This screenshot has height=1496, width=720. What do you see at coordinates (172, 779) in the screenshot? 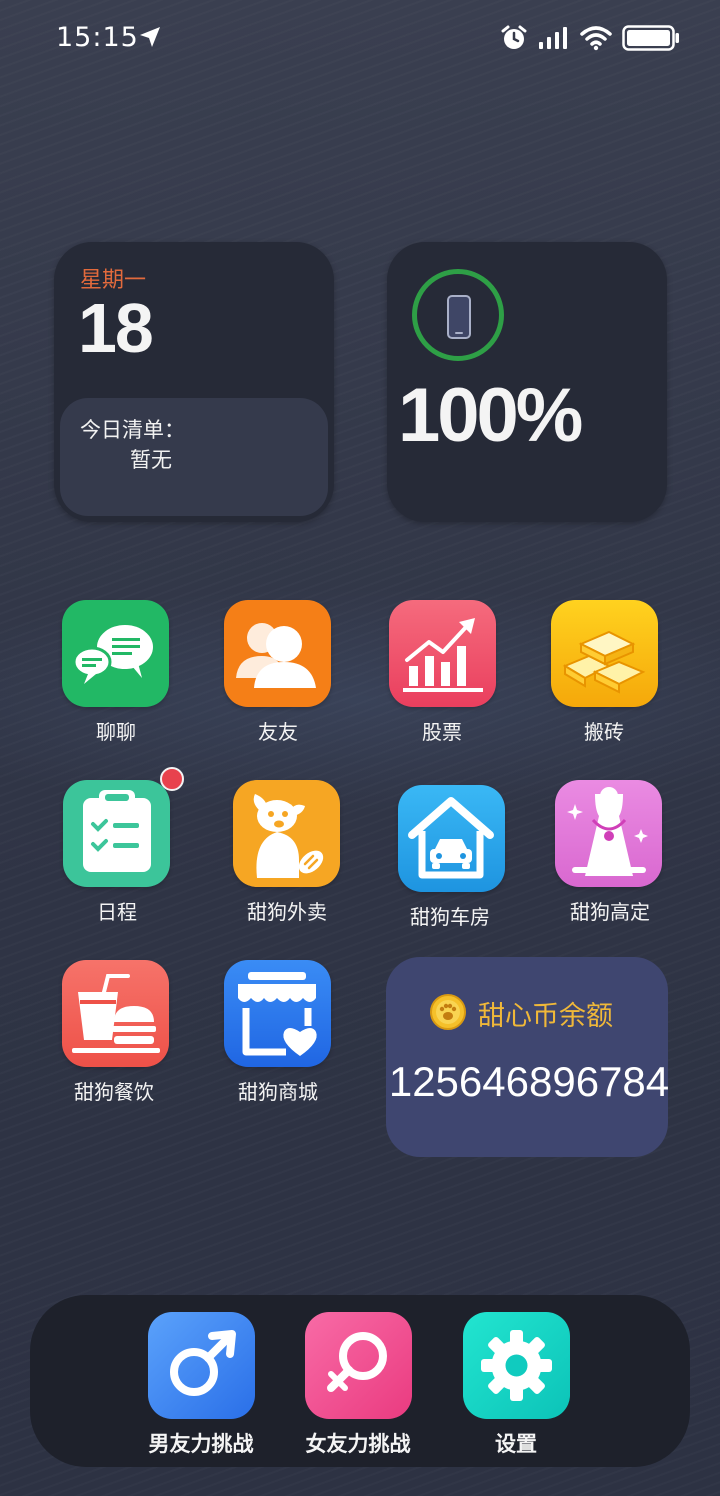
I see `notification-badge` at bounding box center [172, 779].